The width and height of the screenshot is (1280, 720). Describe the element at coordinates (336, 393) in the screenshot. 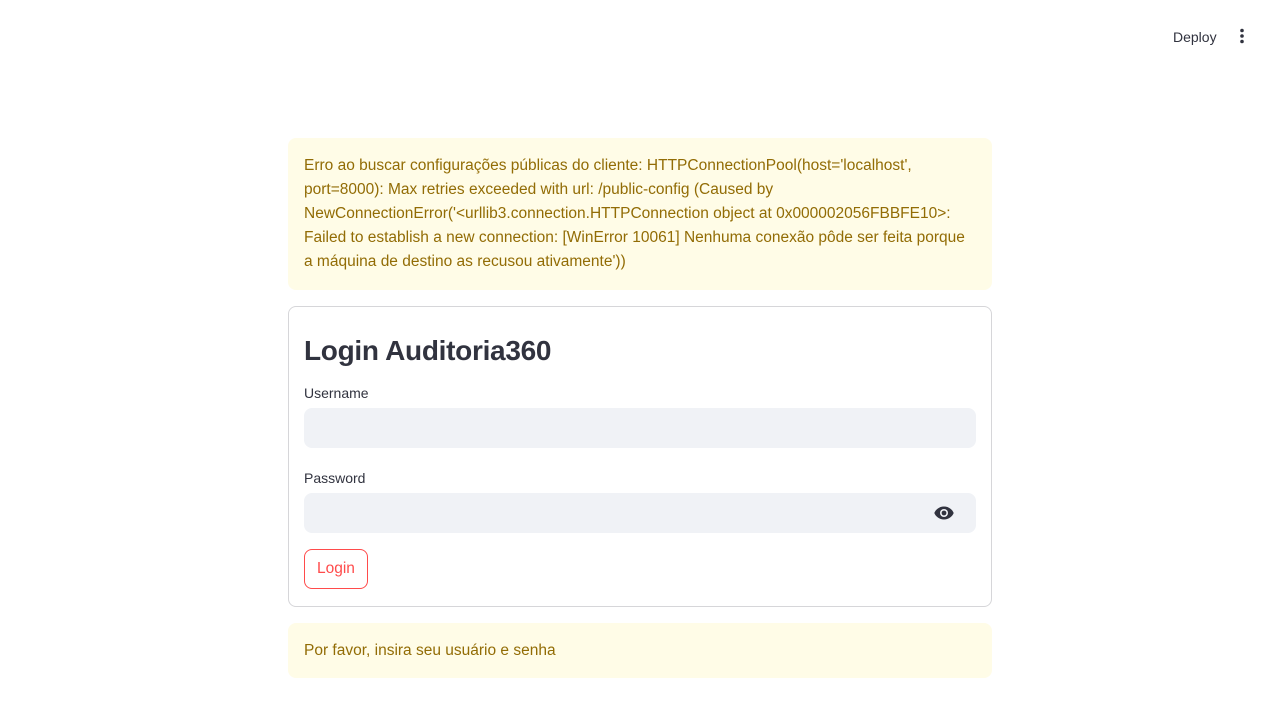

I see `username-label: Username` at that location.